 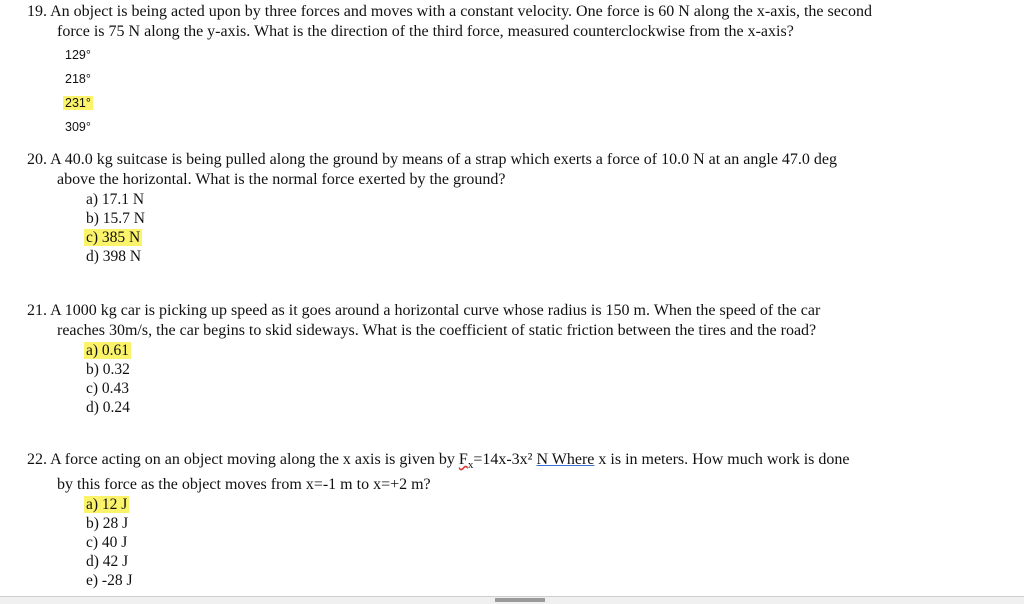 I want to click on option: 129°, so click(x=467, y=55).